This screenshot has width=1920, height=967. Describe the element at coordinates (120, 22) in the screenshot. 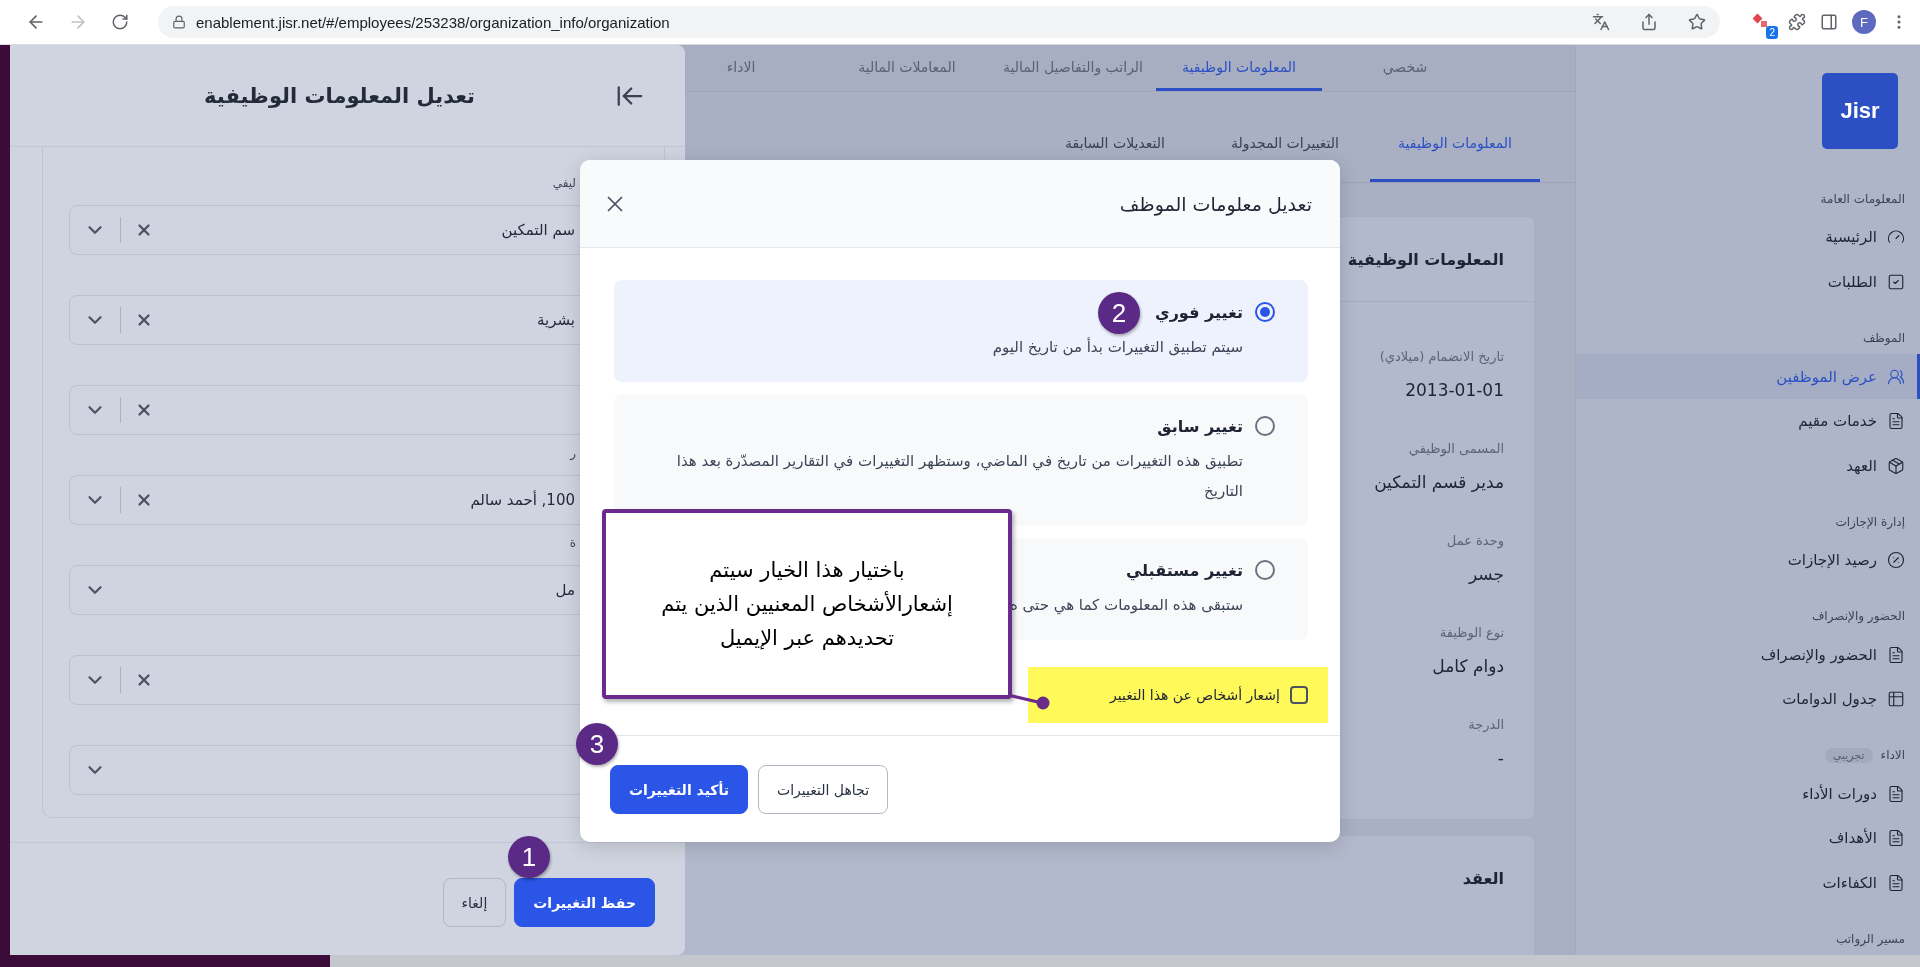

I see `reload-icon` at that location.